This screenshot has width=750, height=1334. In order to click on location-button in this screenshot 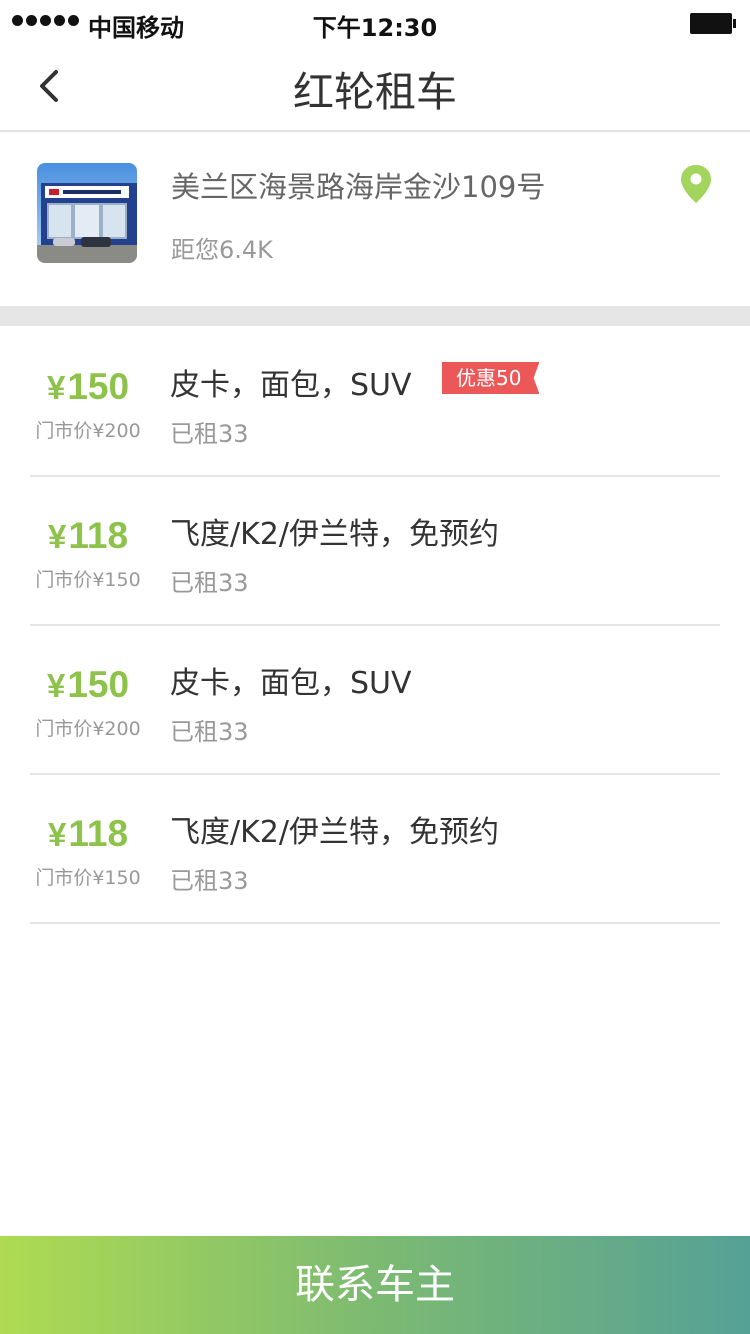, I will do `click(696, 184)`.